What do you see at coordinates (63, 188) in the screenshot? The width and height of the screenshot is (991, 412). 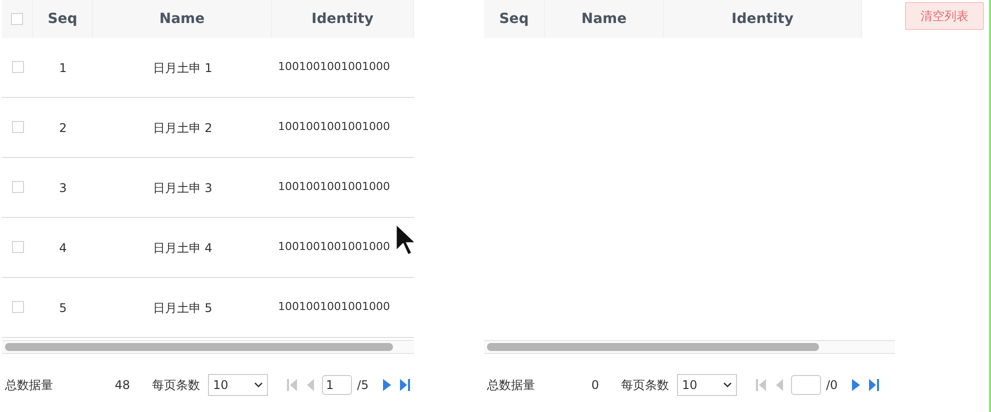 I see `table-cell-text: 3` at bounding box center [63, 188].